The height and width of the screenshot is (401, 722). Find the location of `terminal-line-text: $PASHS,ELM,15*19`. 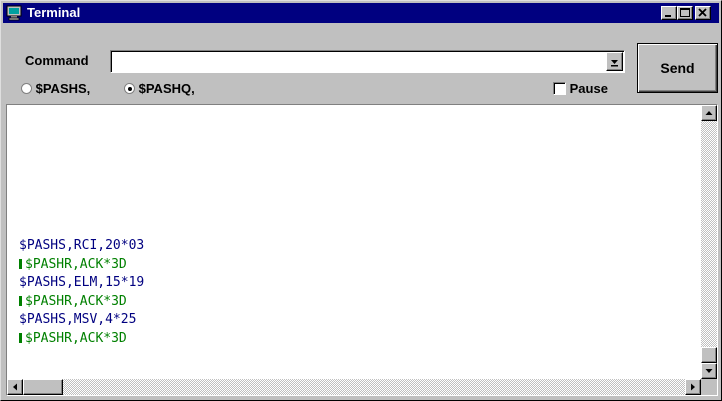

terminal-line-text: $PASHS,ELM,15*19 is located at coordinates (82, 282).